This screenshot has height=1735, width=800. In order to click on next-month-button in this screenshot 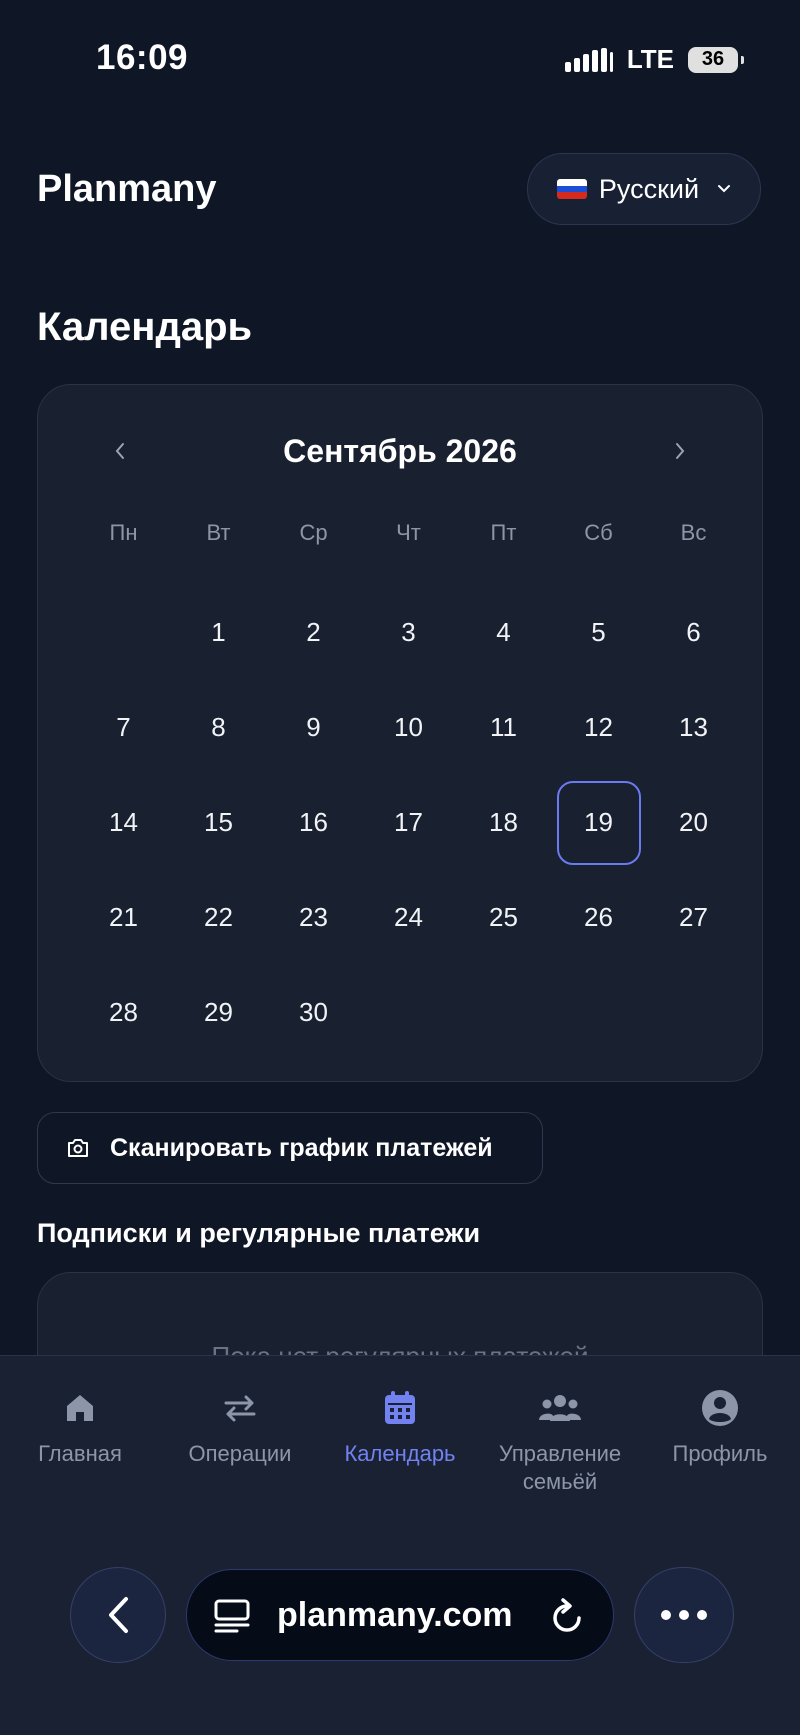, I will do `click(680, 451)`.